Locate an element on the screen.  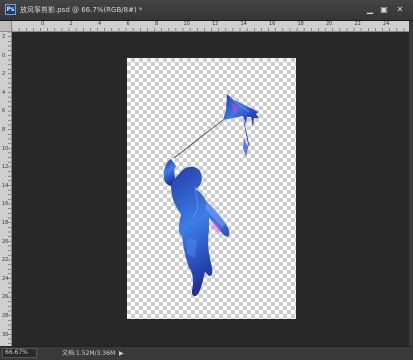
document-size-info: 文档:1.52M/3.36M is located at coordinates (89, 353).